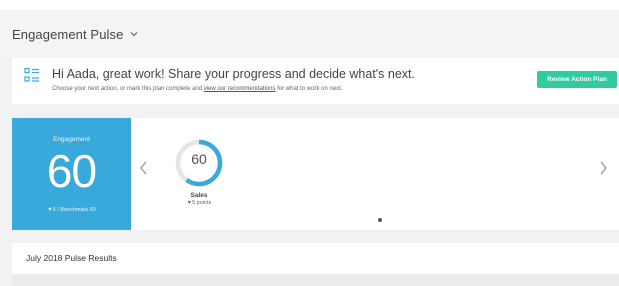 The image size is (619, 286). Describe the element at coordinates (134, 34) in the screenshot. I see `chevron-down-icon` at that location.